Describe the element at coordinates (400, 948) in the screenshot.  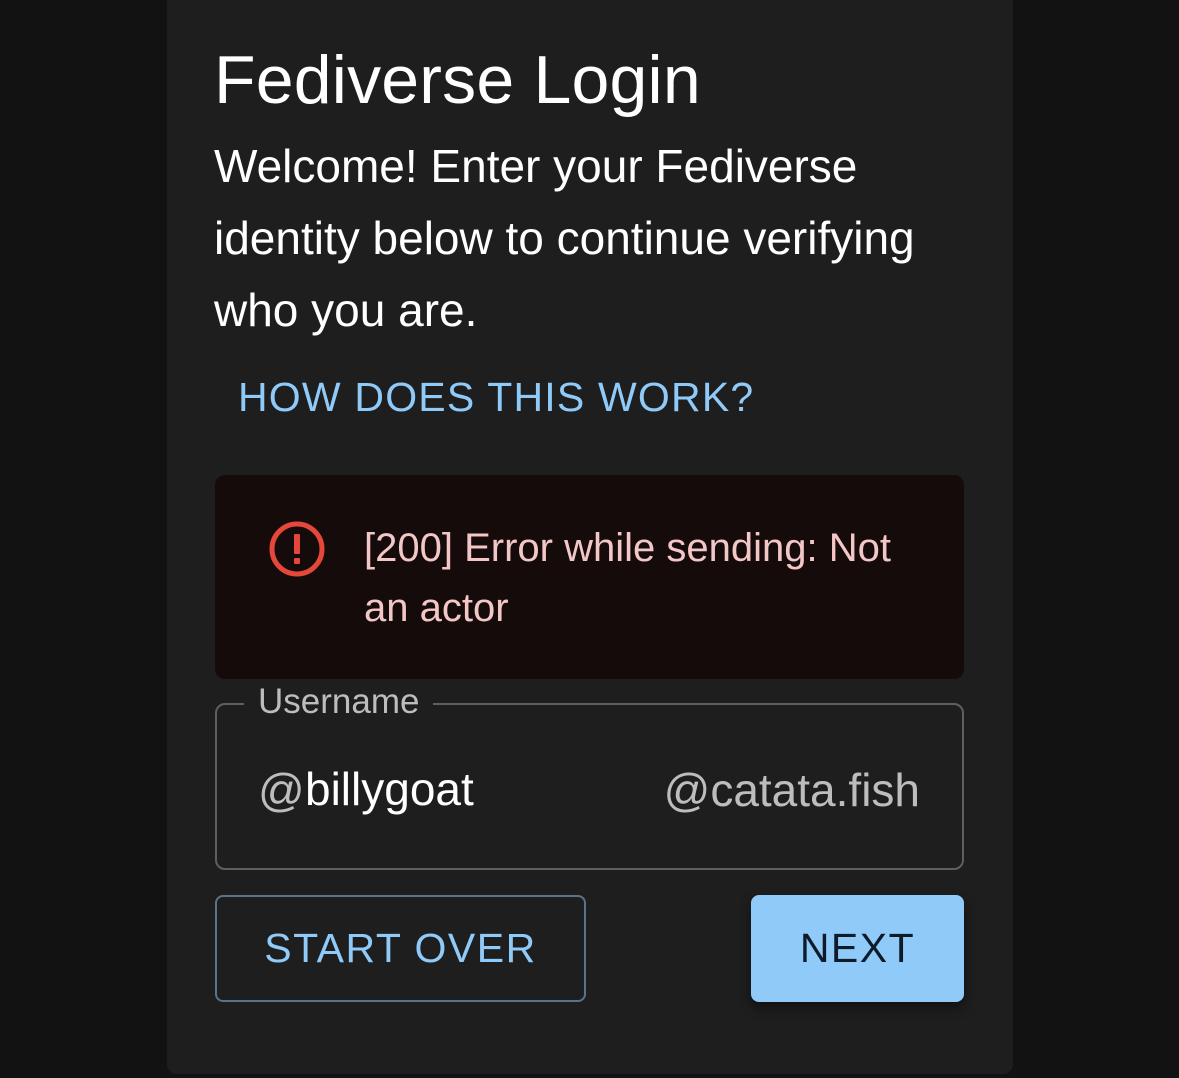
I see `start-over-button: START OVER` at that location.